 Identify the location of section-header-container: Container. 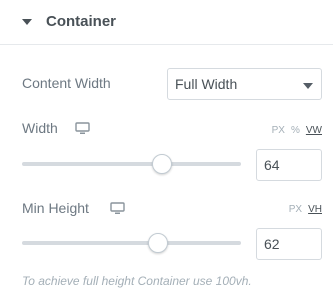
(166, 22).